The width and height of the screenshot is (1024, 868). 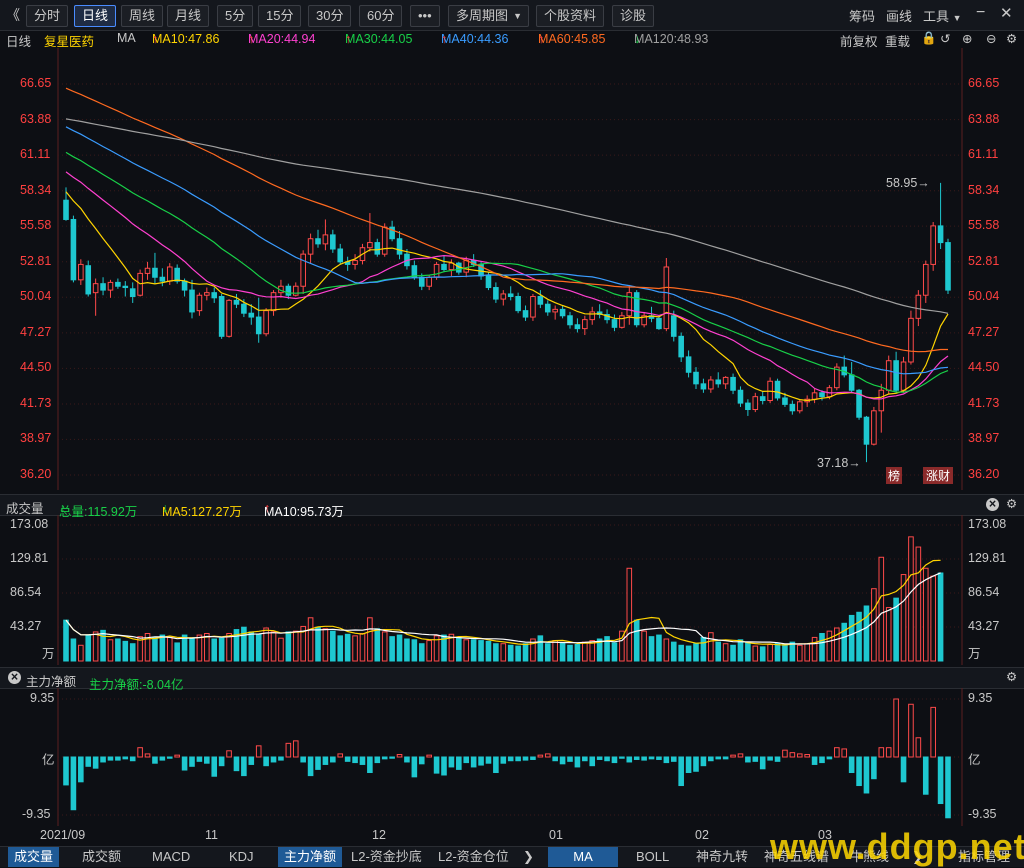 I want to click on volume-ma10-line, so click(x=503, y=608).